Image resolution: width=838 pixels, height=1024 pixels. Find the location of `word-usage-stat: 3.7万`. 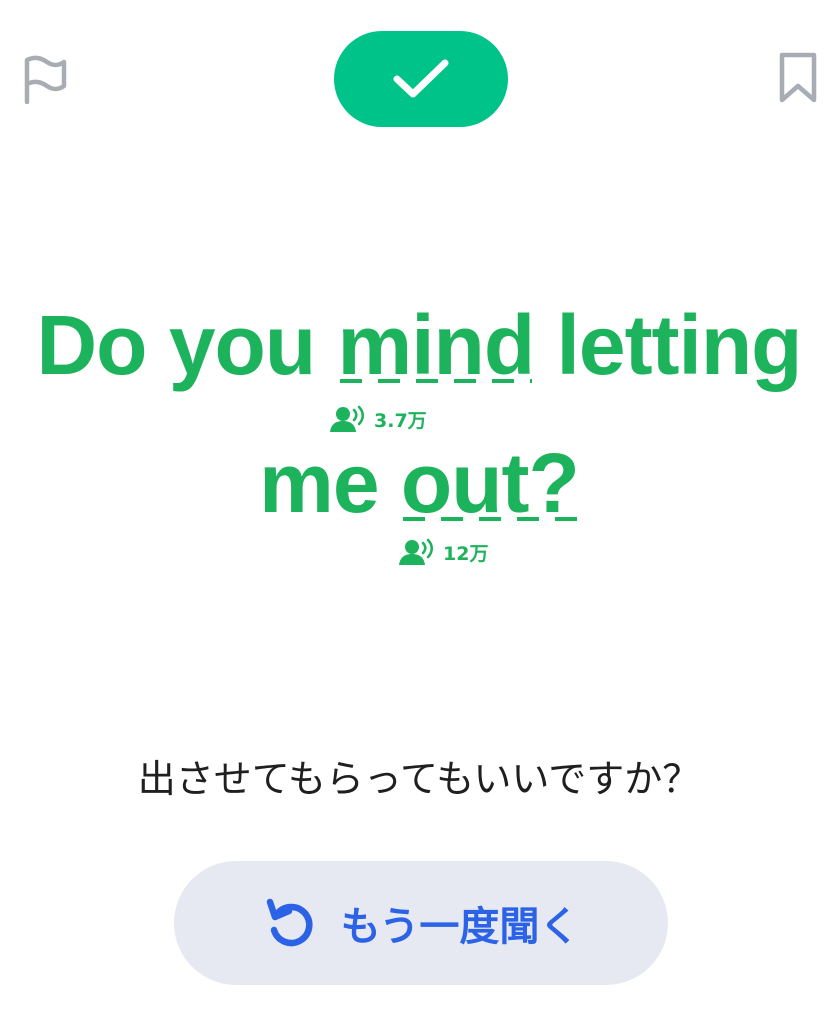

word-usage-stat: 3.7万 is located at coordinates (378, 419).